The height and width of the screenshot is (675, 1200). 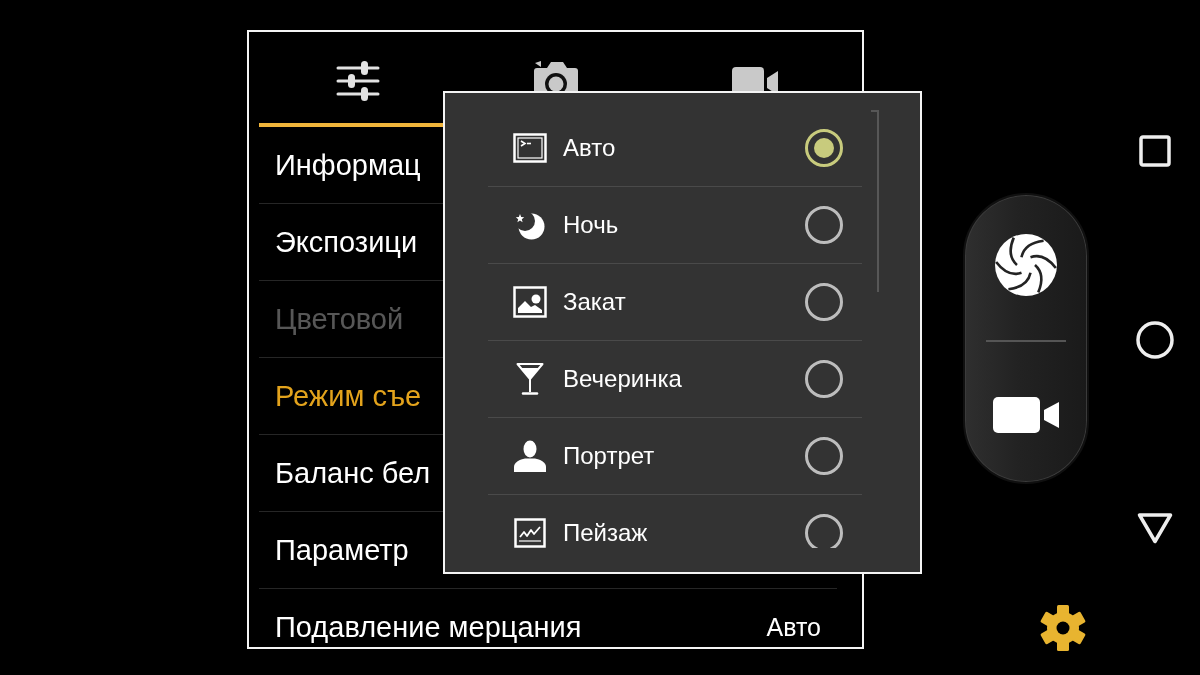 I want to click on option-label: Пейзаж, so click(x=605, y=533).